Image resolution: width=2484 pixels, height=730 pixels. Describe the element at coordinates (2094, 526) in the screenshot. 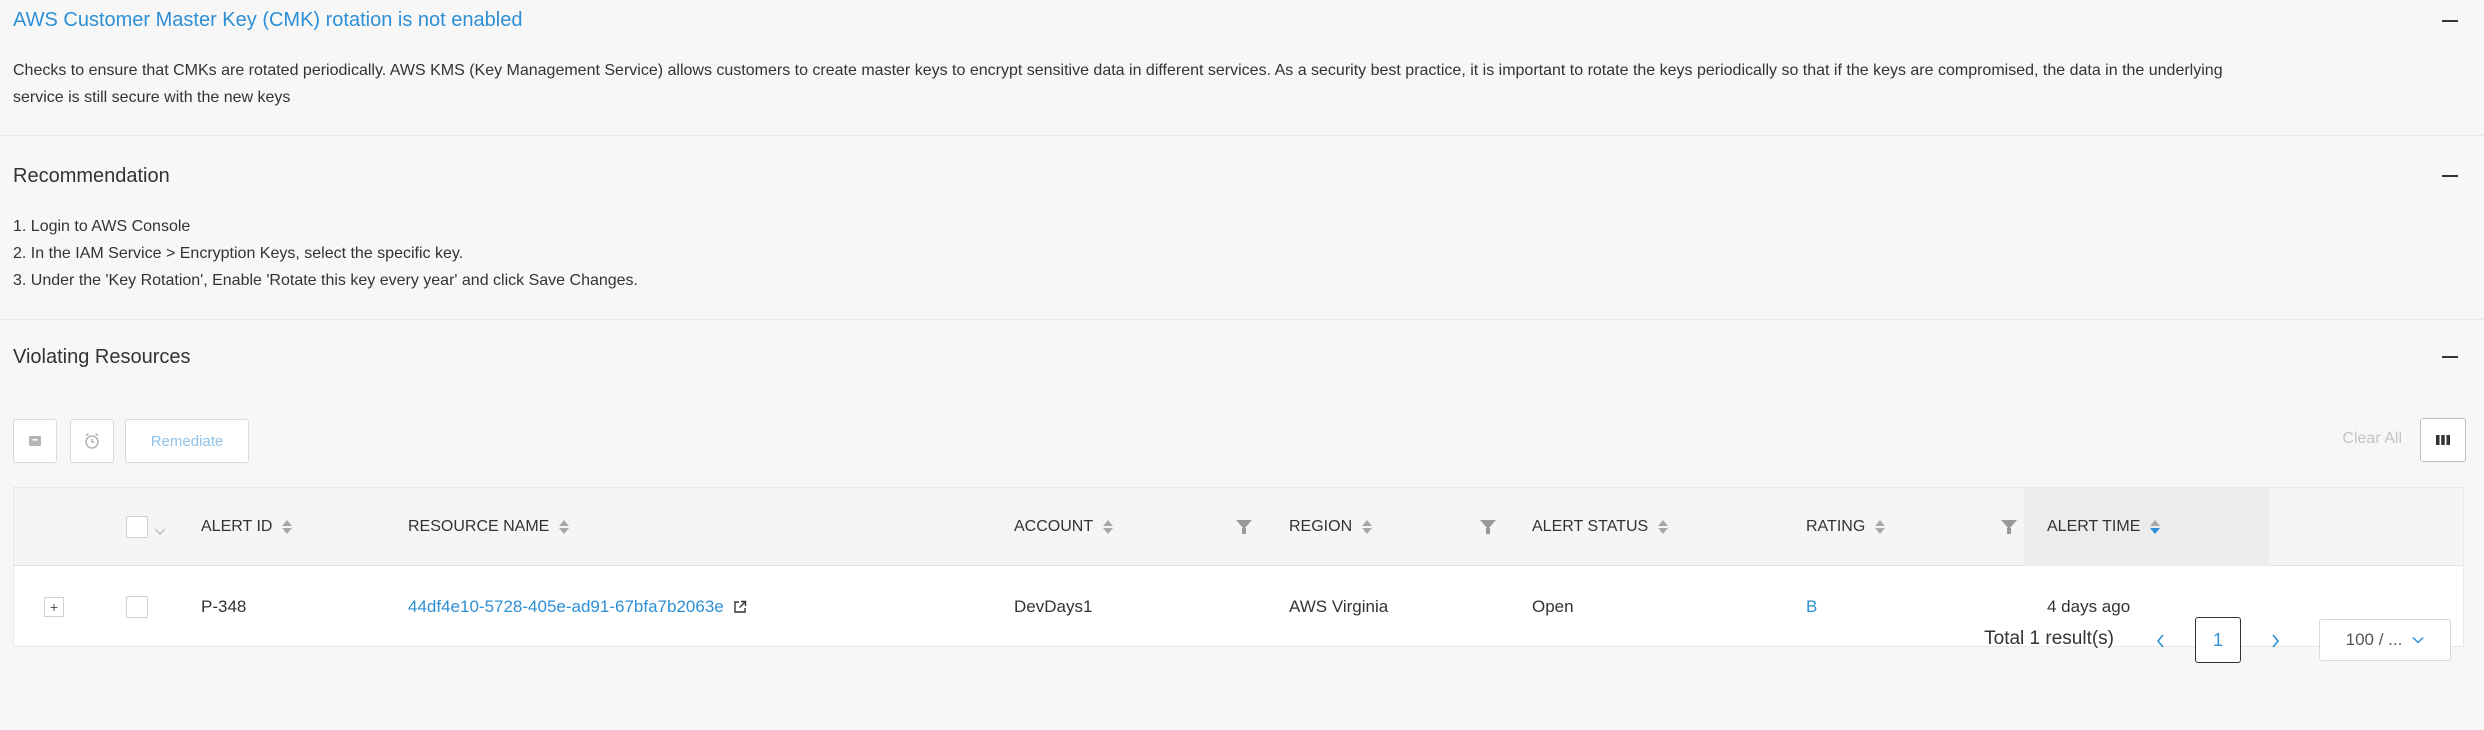

I see `column-label: ALERT TIME` at that location.